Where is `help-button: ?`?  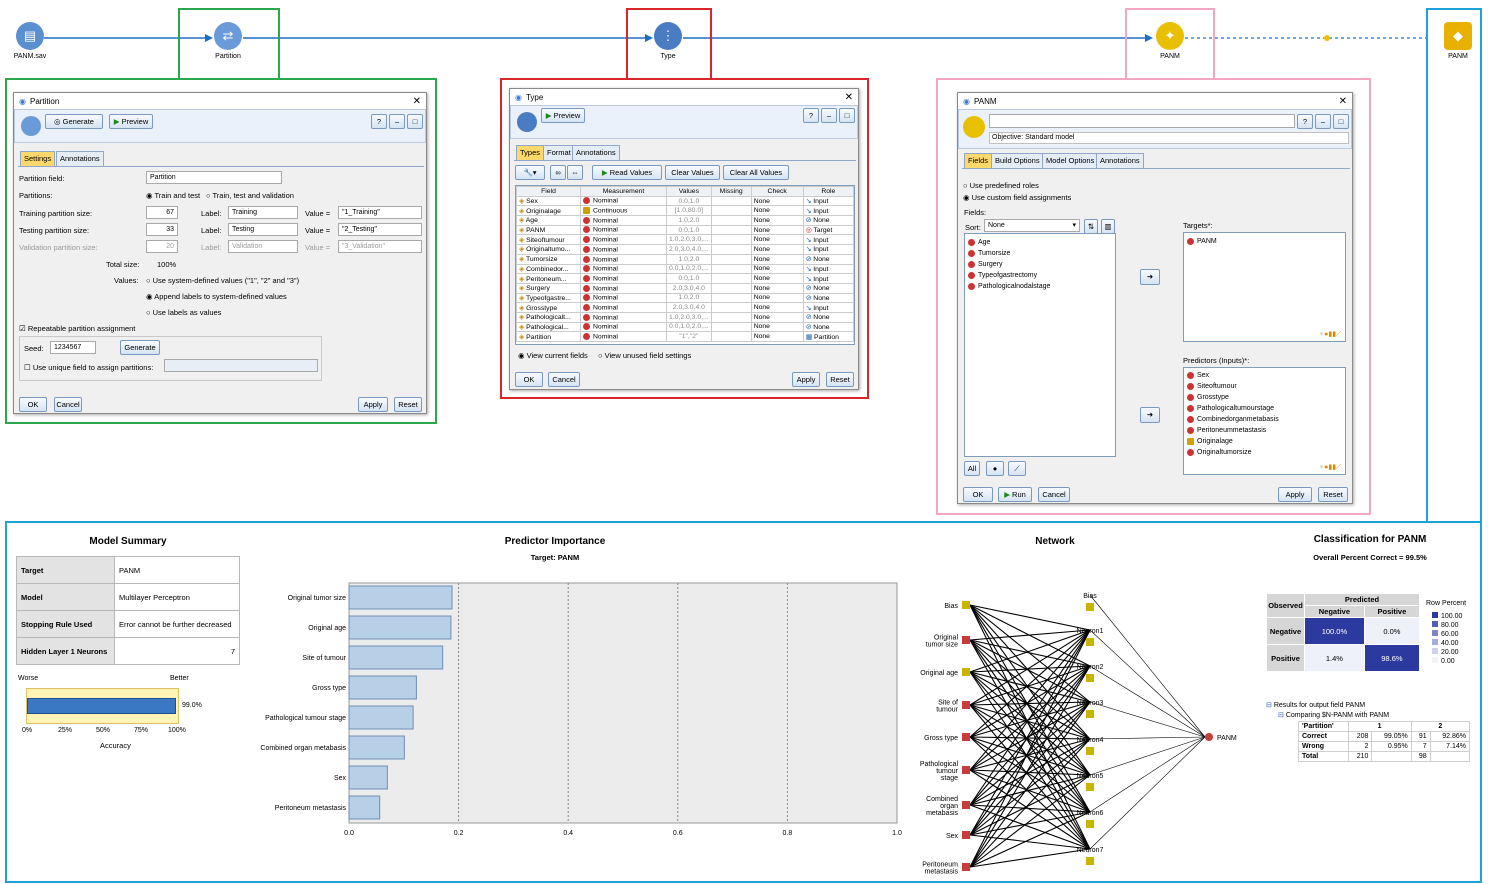 help-button: ? is located at coordinates (379, 121).